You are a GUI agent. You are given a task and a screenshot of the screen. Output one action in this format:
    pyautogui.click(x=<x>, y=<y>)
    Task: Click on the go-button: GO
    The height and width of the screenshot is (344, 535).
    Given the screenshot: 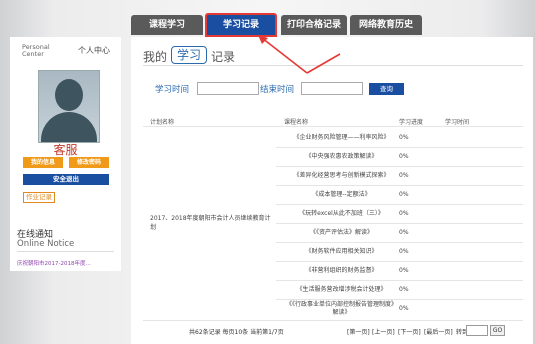 What is the action you would take?
    pyautogui.click(x=497, y=330)
    